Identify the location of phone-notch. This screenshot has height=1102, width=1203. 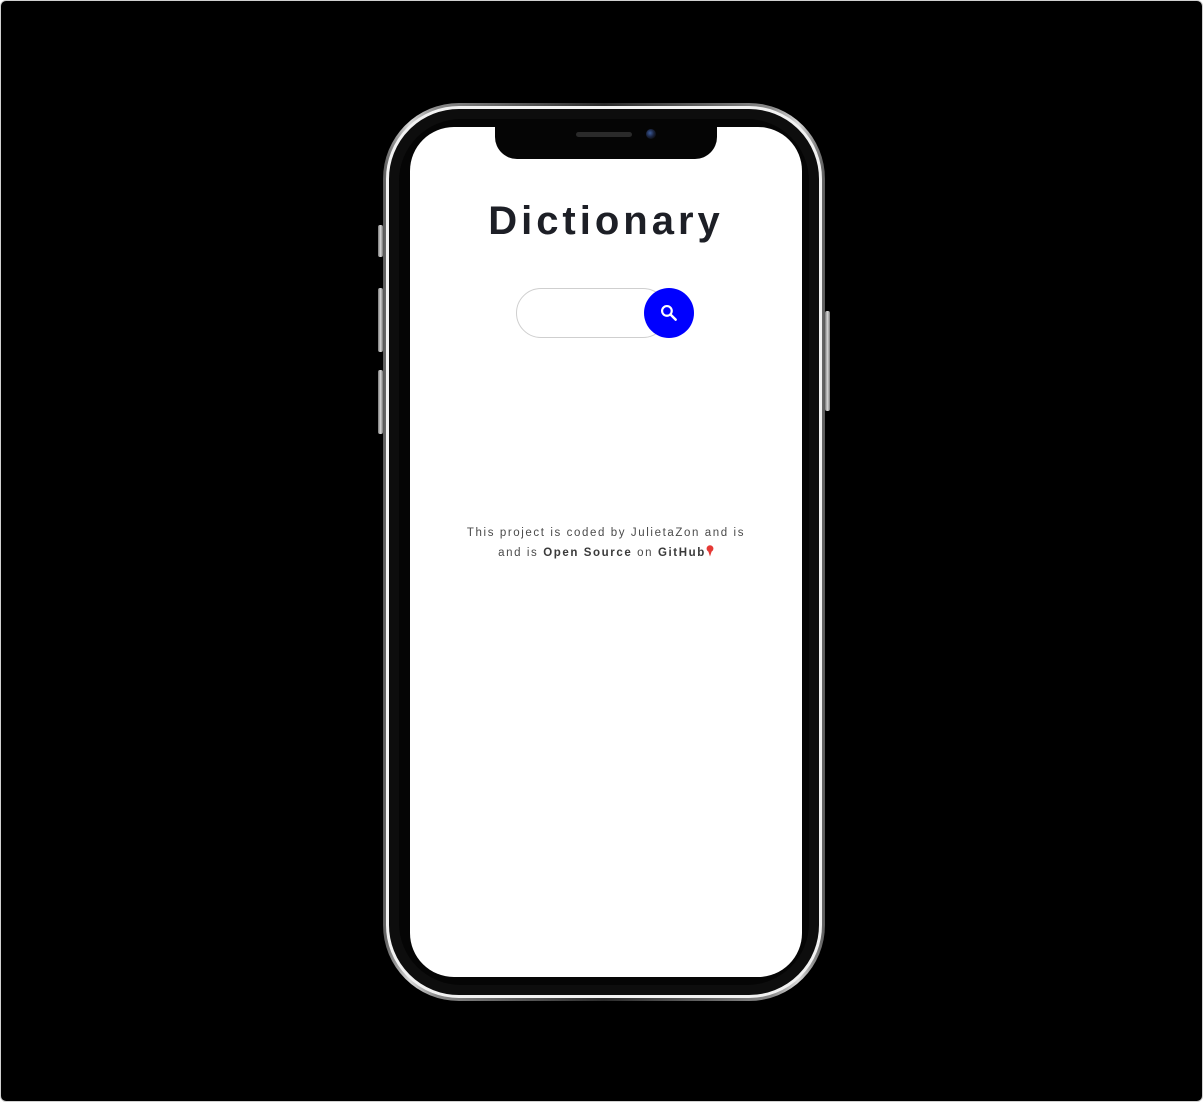
(606, 143).